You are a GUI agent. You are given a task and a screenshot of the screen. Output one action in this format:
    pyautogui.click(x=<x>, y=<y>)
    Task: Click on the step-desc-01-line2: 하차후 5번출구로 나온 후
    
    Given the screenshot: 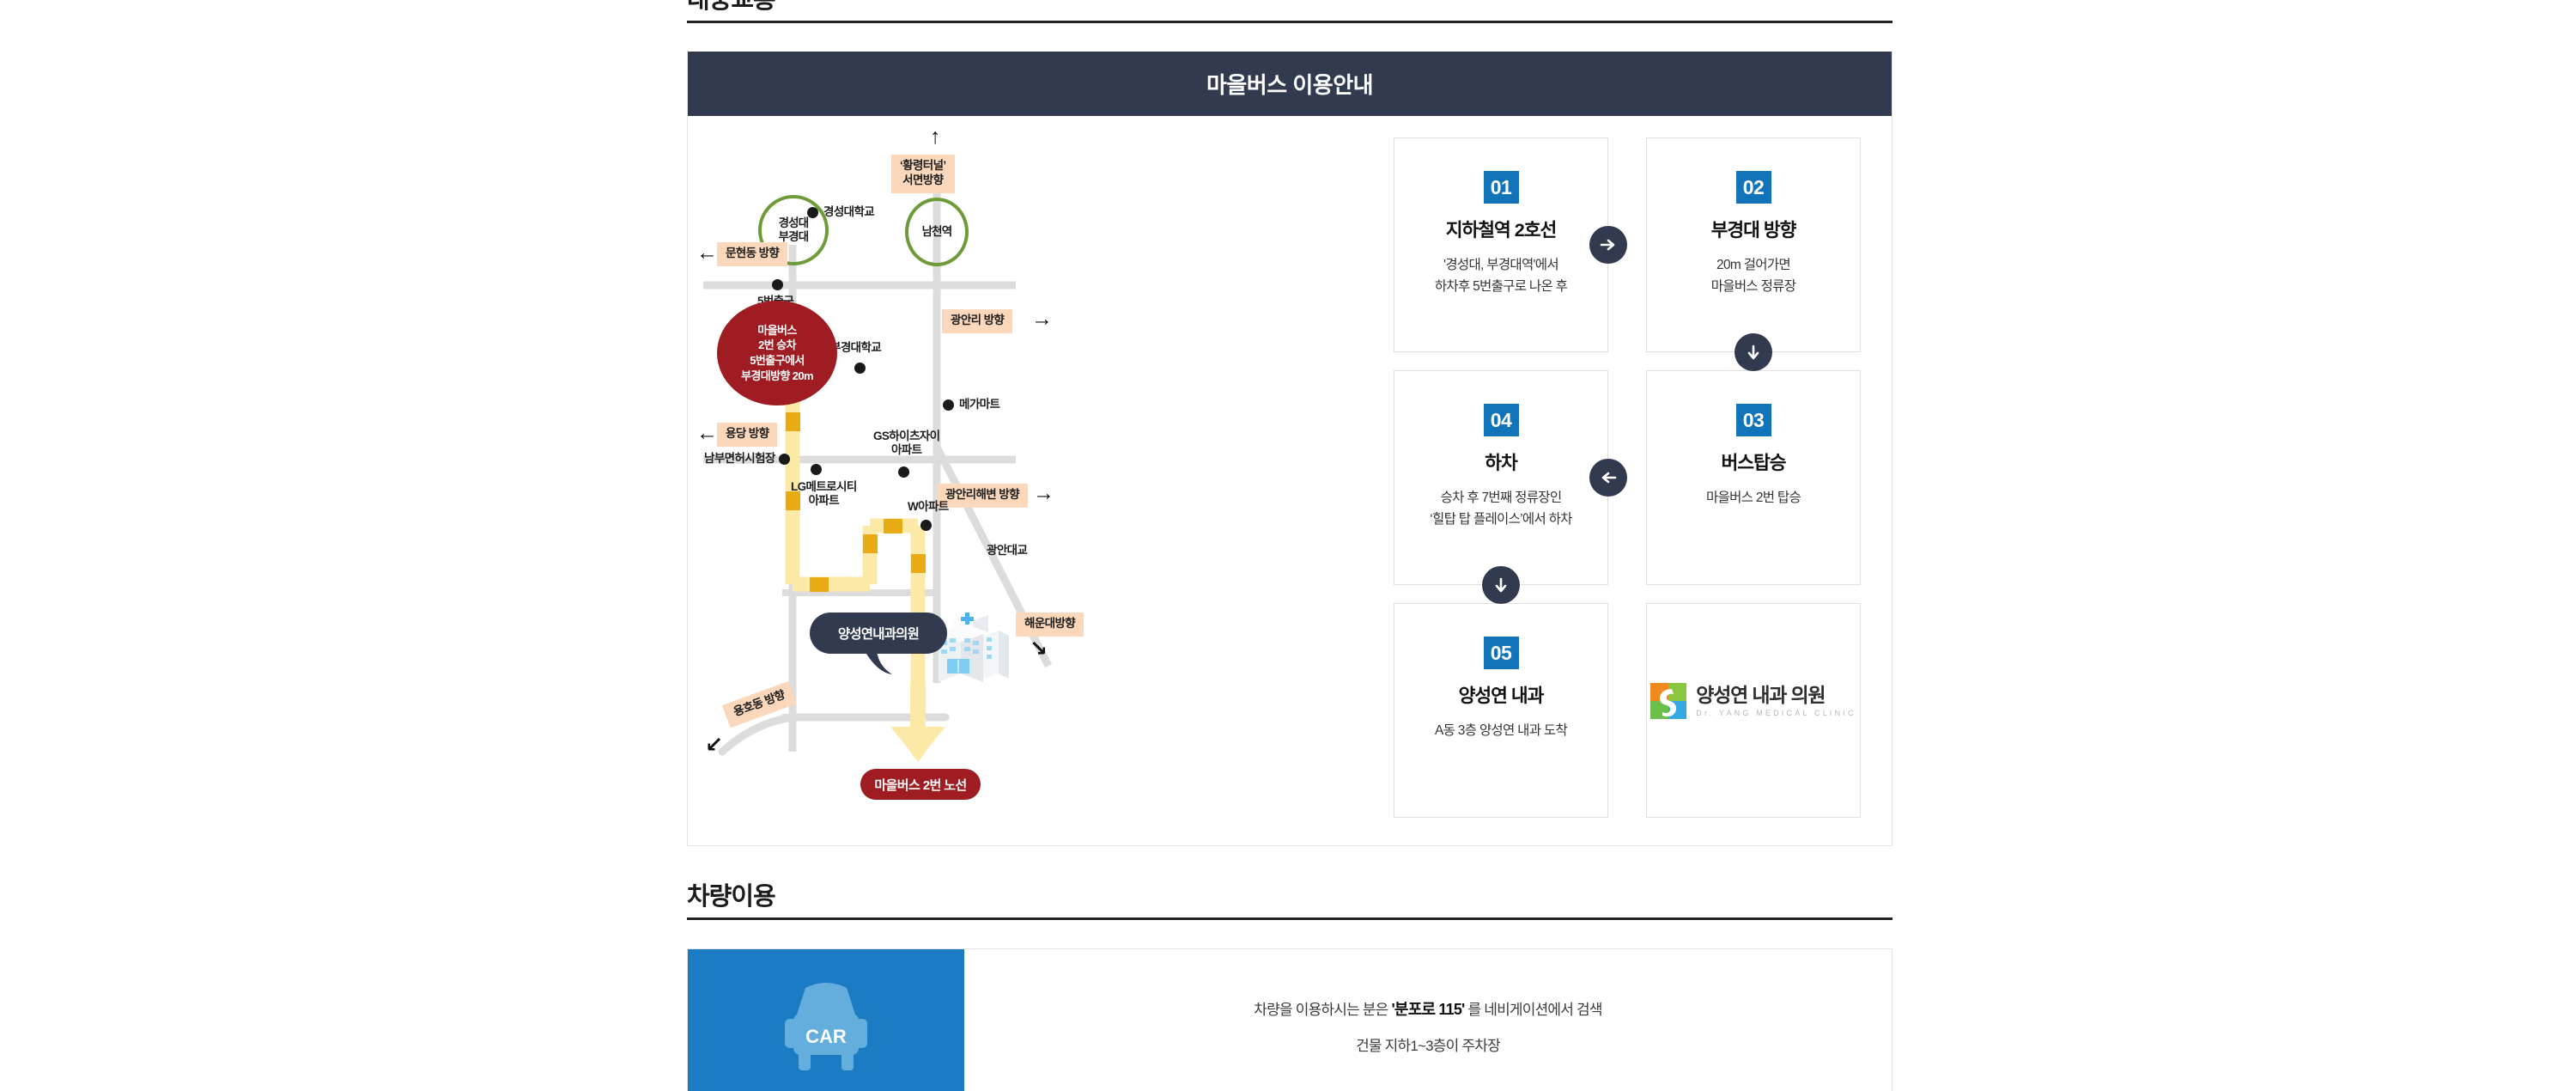 What is the action you would take?
    pyautogui.click(x=1501, y=286)
    